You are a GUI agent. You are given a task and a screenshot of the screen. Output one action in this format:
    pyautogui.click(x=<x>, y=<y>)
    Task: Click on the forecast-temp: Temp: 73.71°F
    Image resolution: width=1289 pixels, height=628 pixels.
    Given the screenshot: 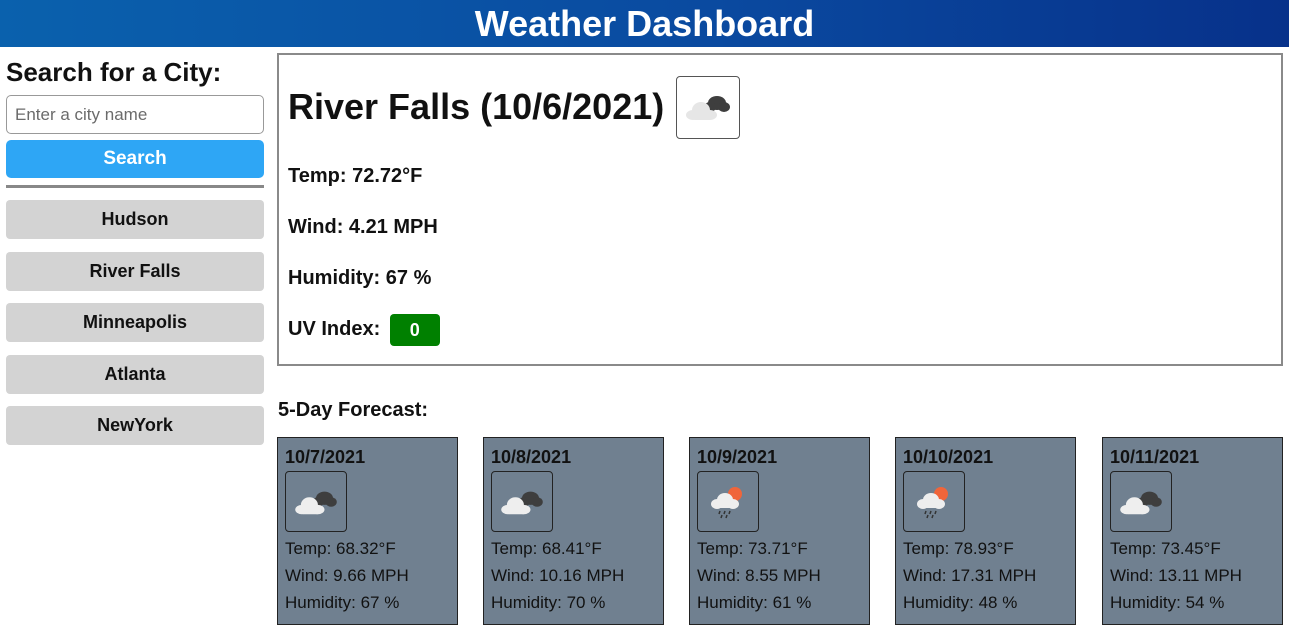 What is the action you would take?
    pyautogui.click(x=752, y=548)
    